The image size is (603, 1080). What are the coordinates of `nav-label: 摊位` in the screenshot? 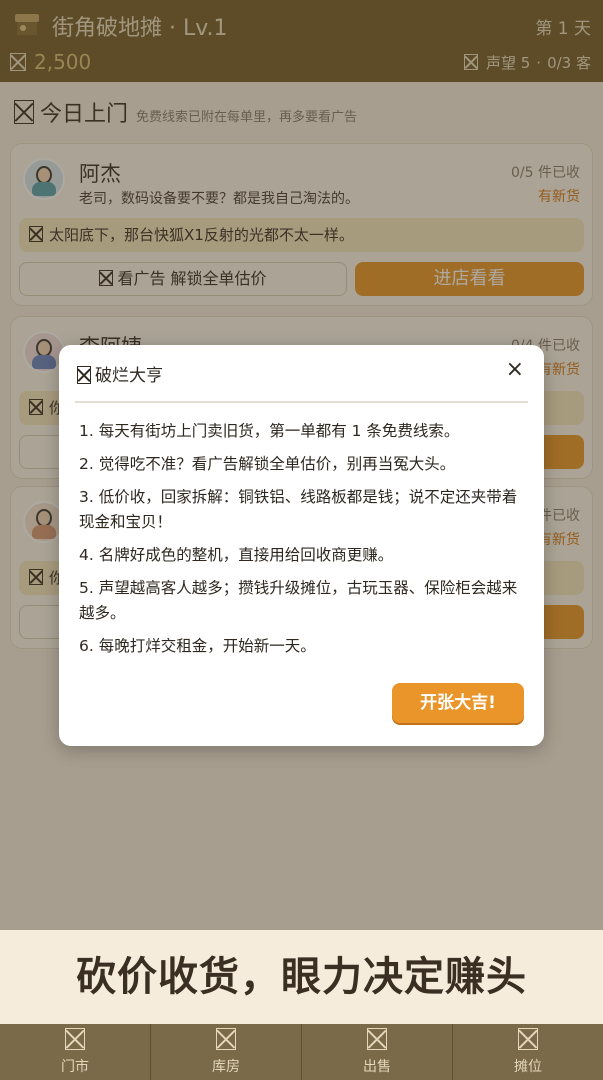 It's located at (528, 1067).